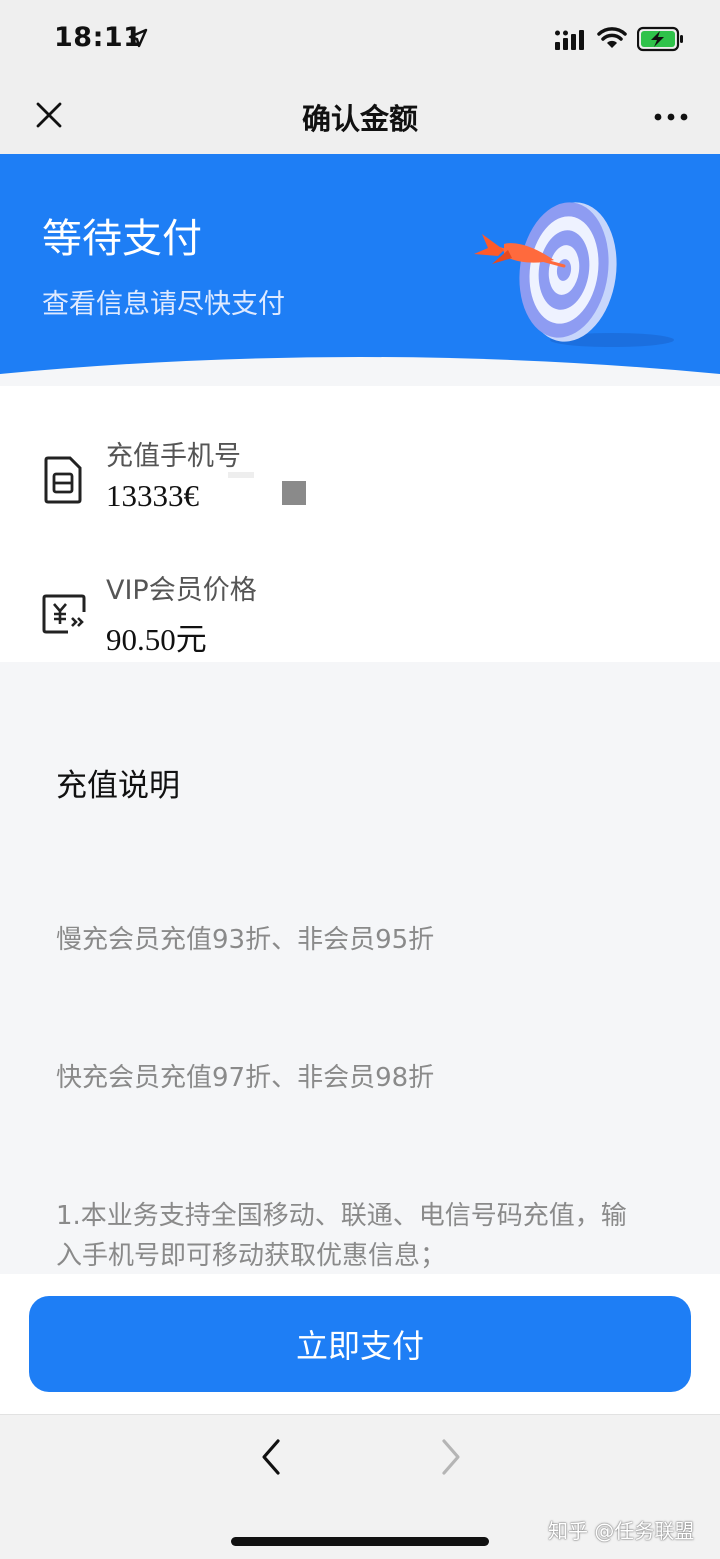 Image resolution: width=720 pixels, height=1559 pixels. Describe the element at coordinates (671, 117) in the screenshot. I see `more-icon` at that location.